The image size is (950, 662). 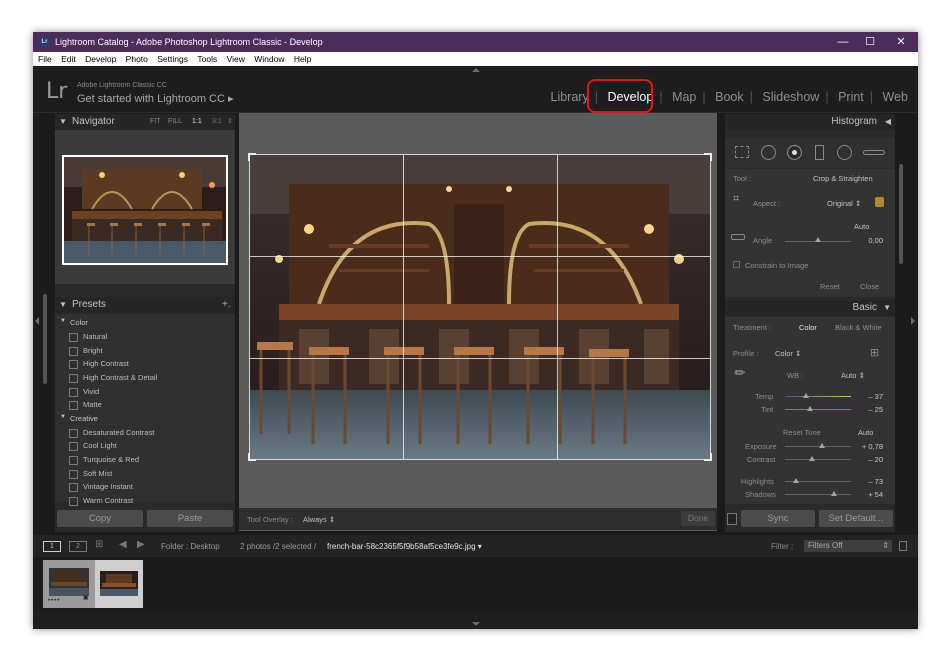 What do you see at coordinates (145, 305) in the screenshot?
I see `presets-header: ▼ Presets +.` at bounding box center [145, 305].